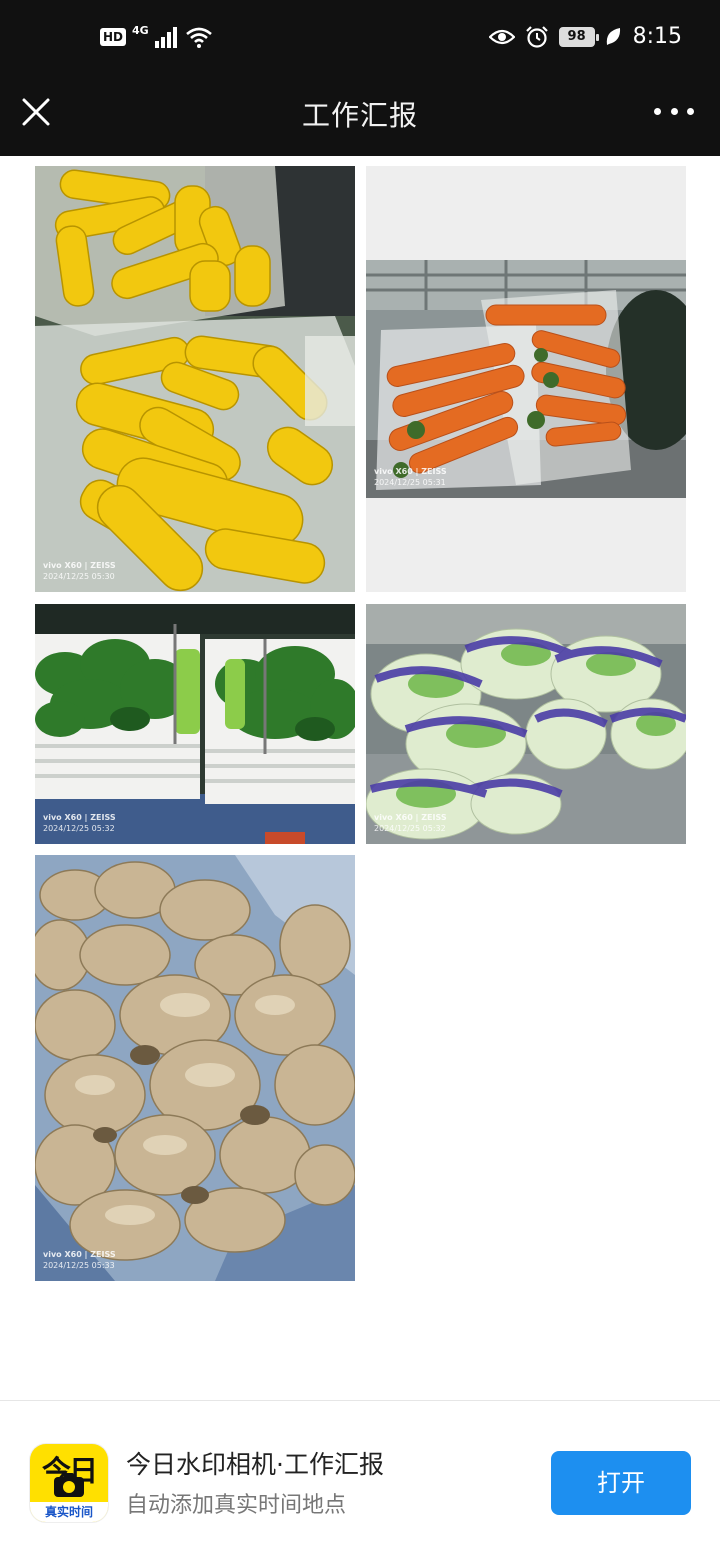 Image resolution: width=720 pixels, height=1560 pixels. I want to click on photo-corn: vivo X60 | ZEISS 2024/12/25 05:30, so click(195, 379).